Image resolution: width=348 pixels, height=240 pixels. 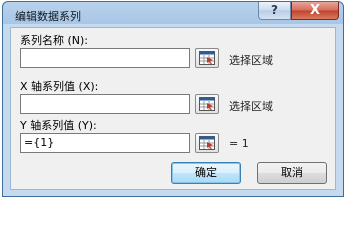 What do you see at coordinates (58, 125) in the screenshot?
I see `y-values-label: Y 轴系列值 (Y):` at bounding box center [58, 125].